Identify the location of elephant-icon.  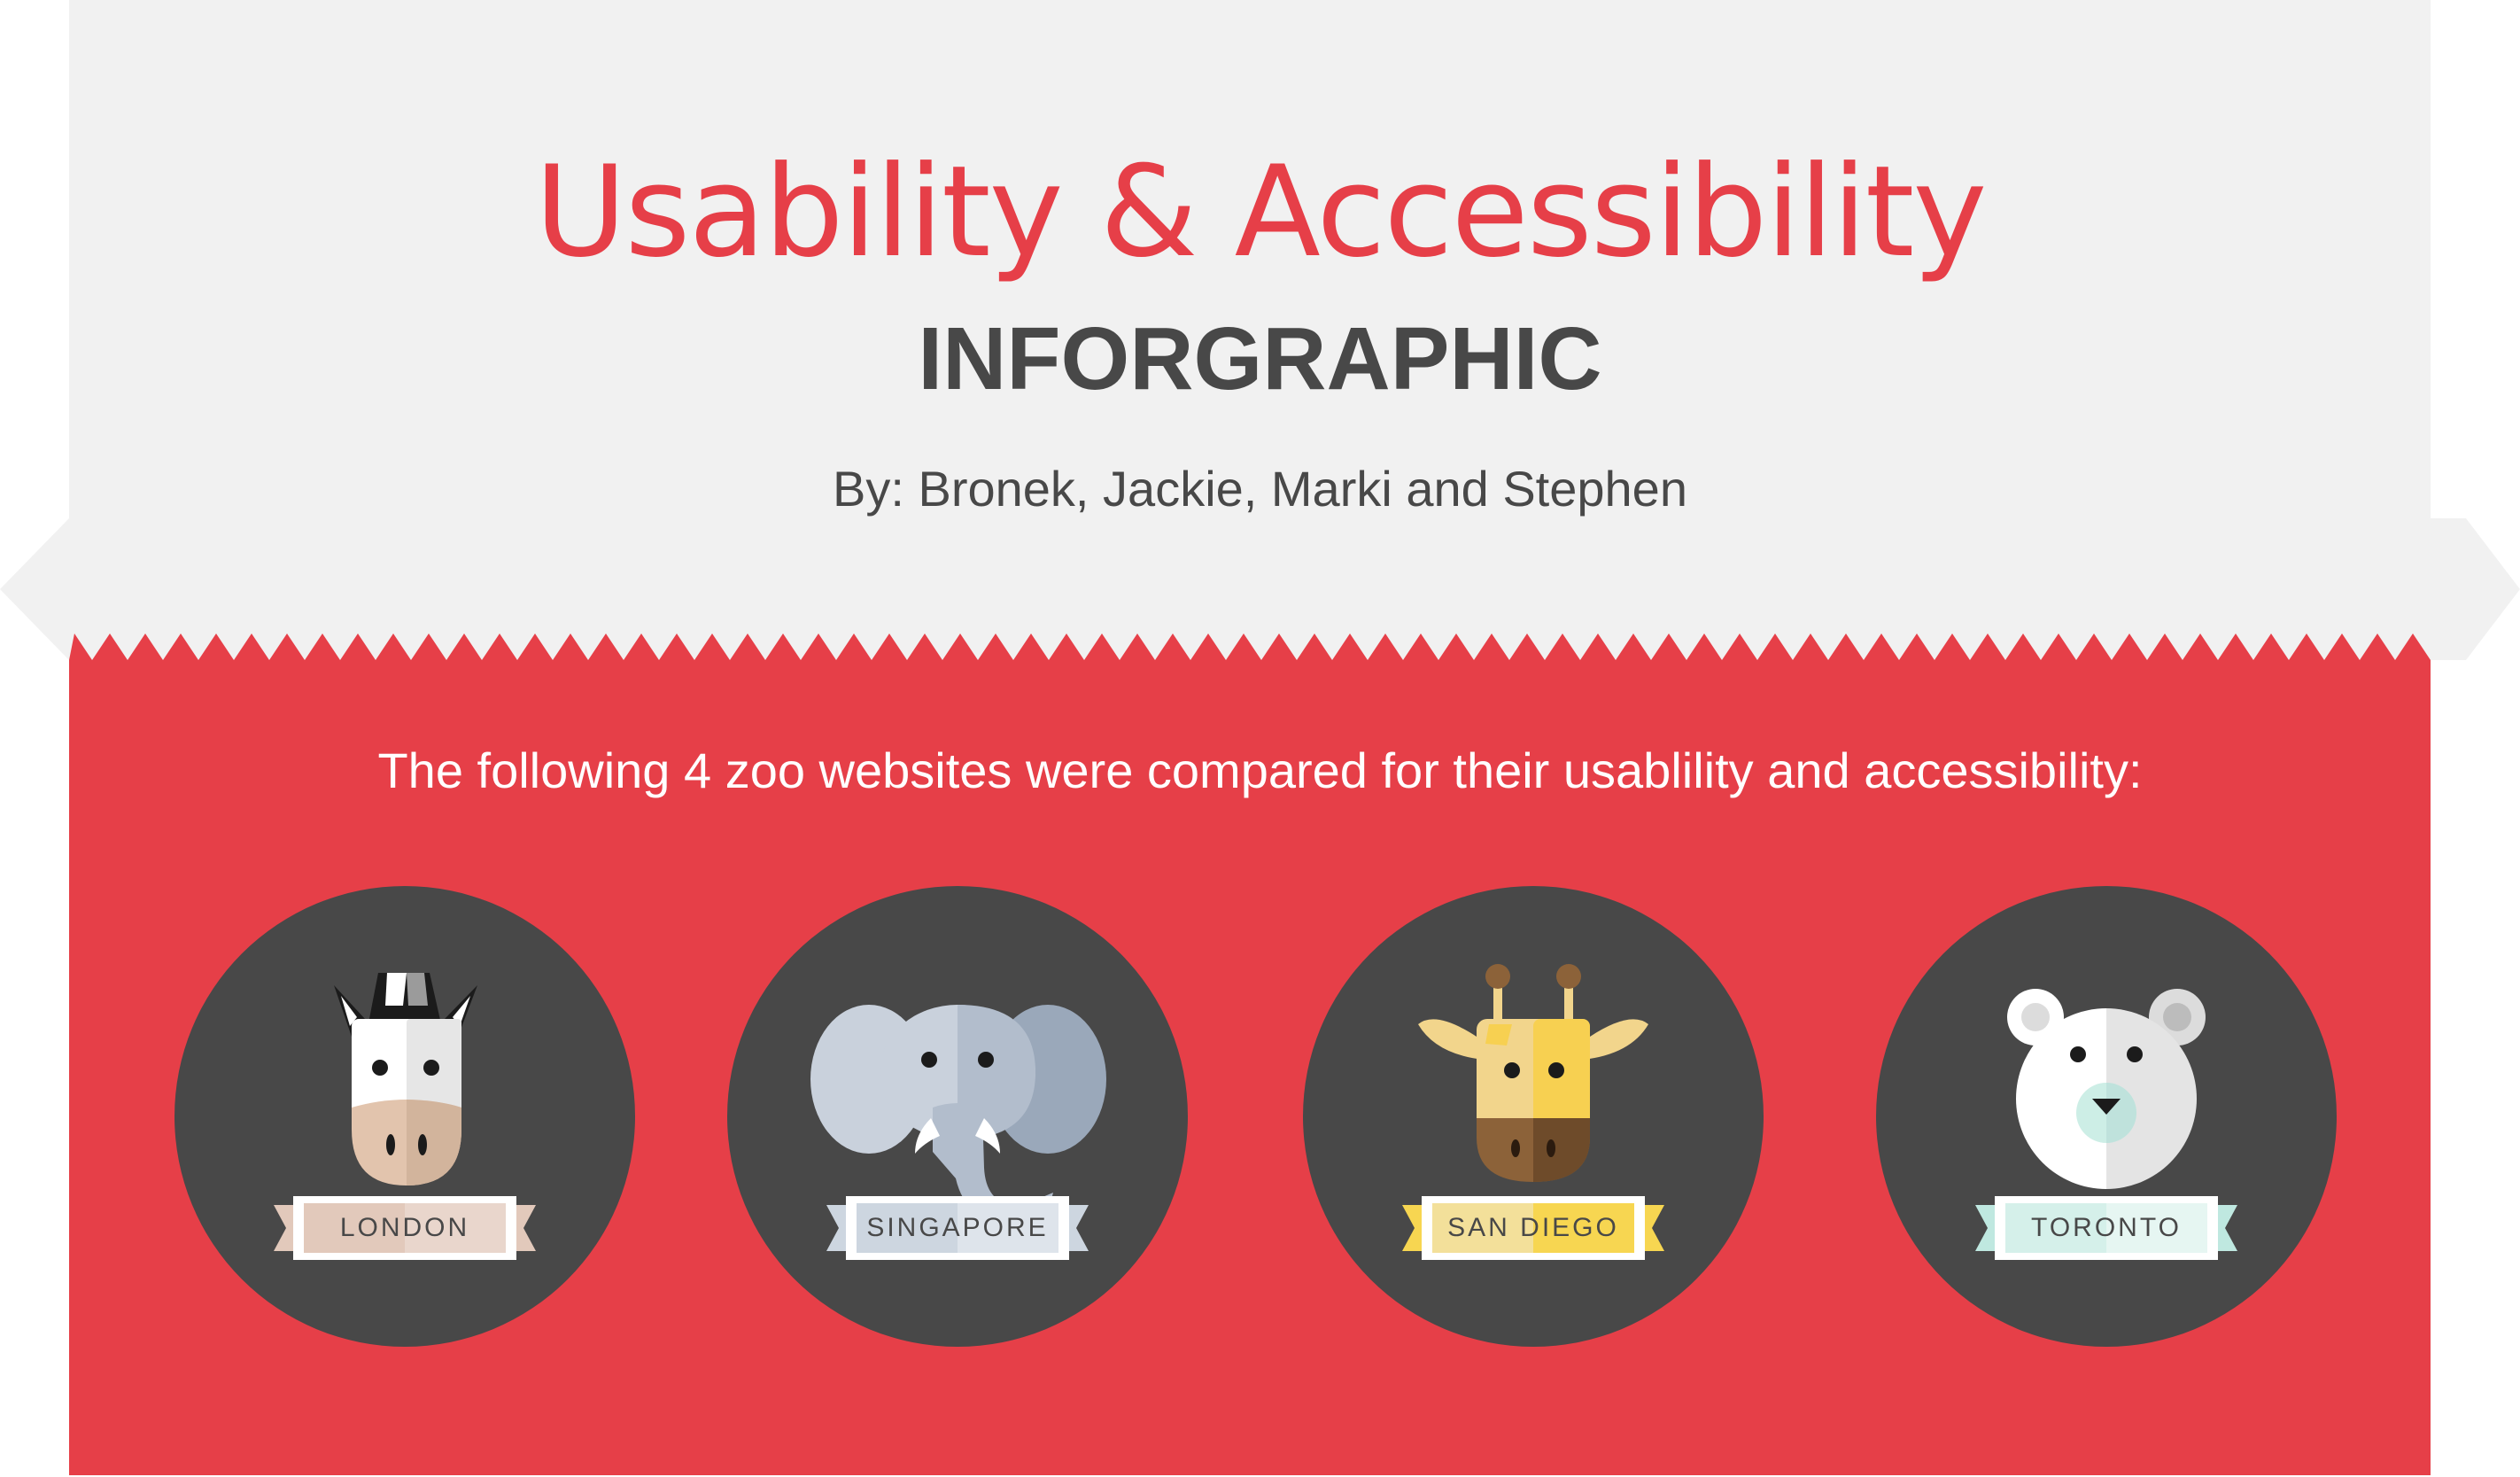
(958, 1114).